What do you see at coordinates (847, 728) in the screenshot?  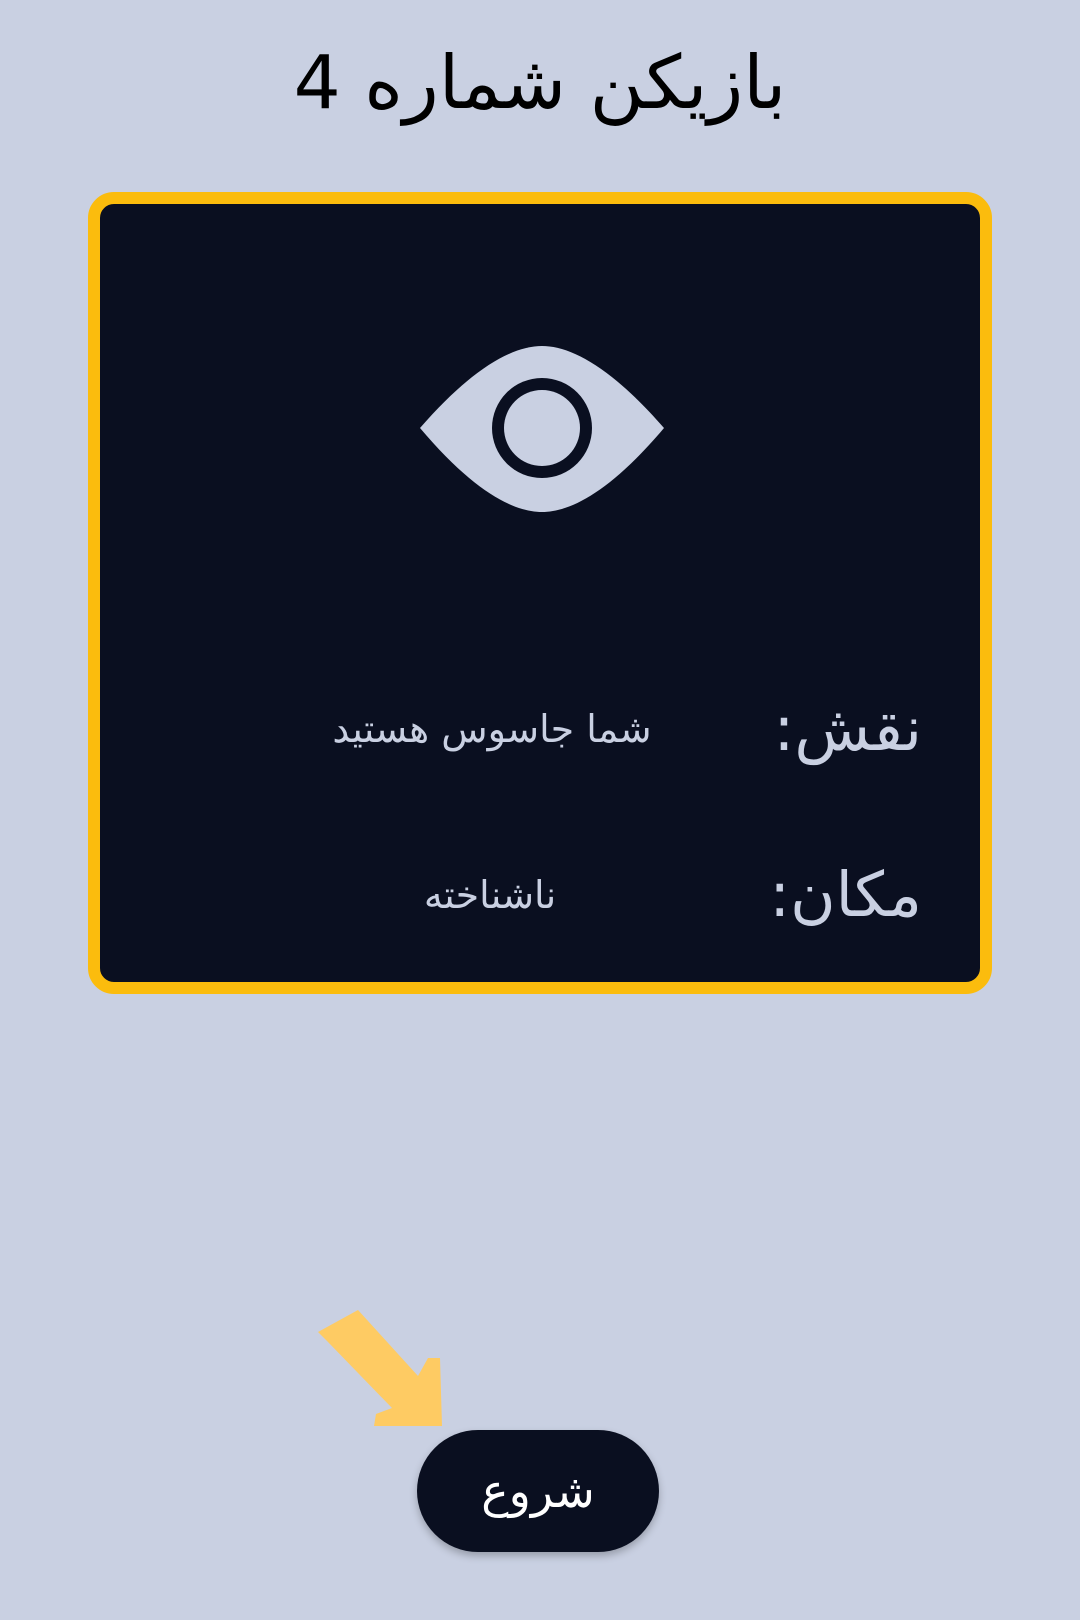 I see `role-label: نقش:` at bounding box center [847, 728].